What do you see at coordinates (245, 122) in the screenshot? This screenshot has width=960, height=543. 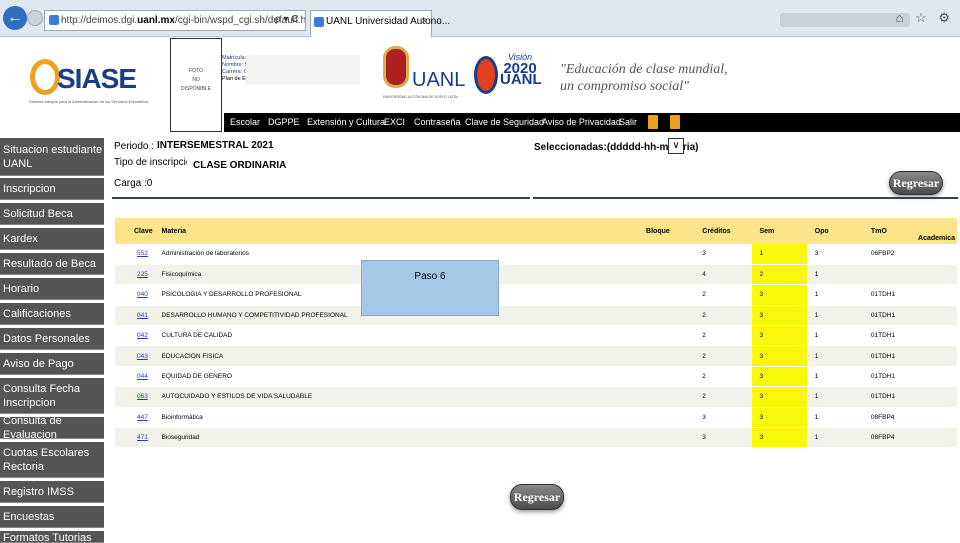 I see `menu-escolar: Escolar` at bounding box center [245, 122].